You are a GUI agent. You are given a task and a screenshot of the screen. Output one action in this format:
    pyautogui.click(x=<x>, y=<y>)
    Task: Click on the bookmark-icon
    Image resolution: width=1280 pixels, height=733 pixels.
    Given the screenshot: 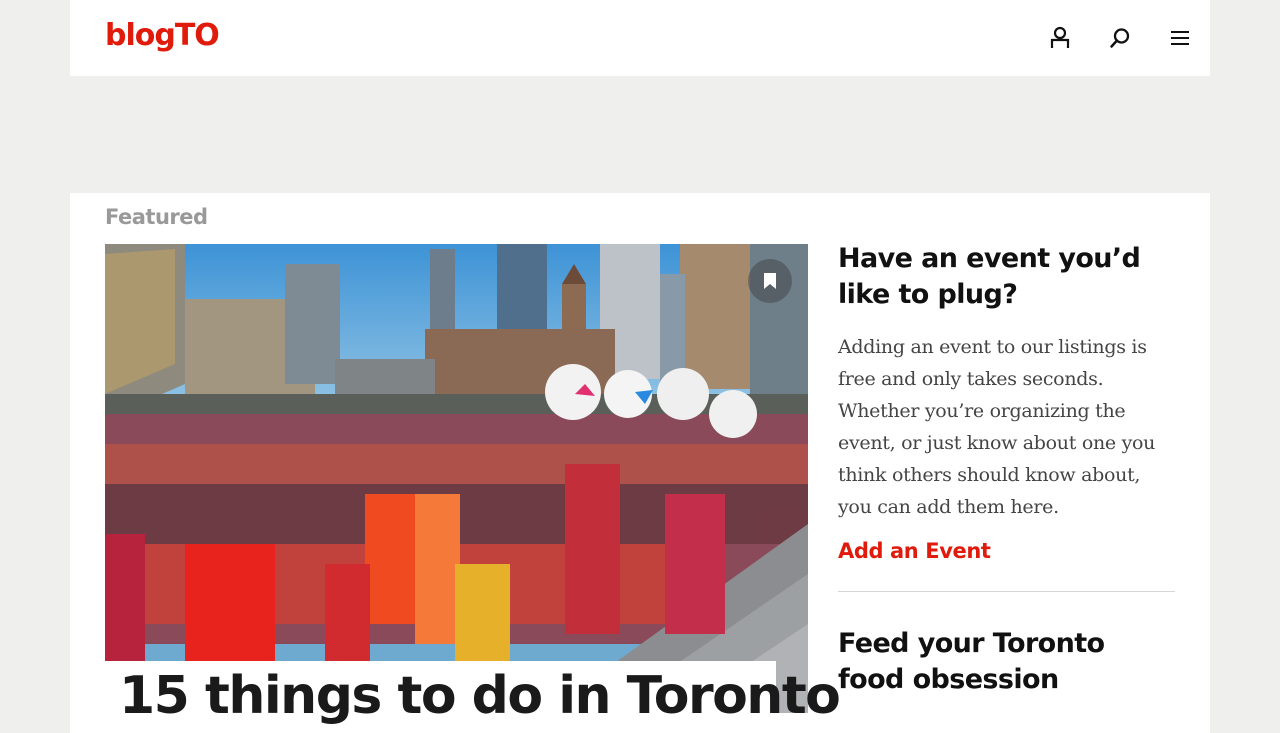 What is the action you would take?
    pyautogui.click(x=770, y=281)
    